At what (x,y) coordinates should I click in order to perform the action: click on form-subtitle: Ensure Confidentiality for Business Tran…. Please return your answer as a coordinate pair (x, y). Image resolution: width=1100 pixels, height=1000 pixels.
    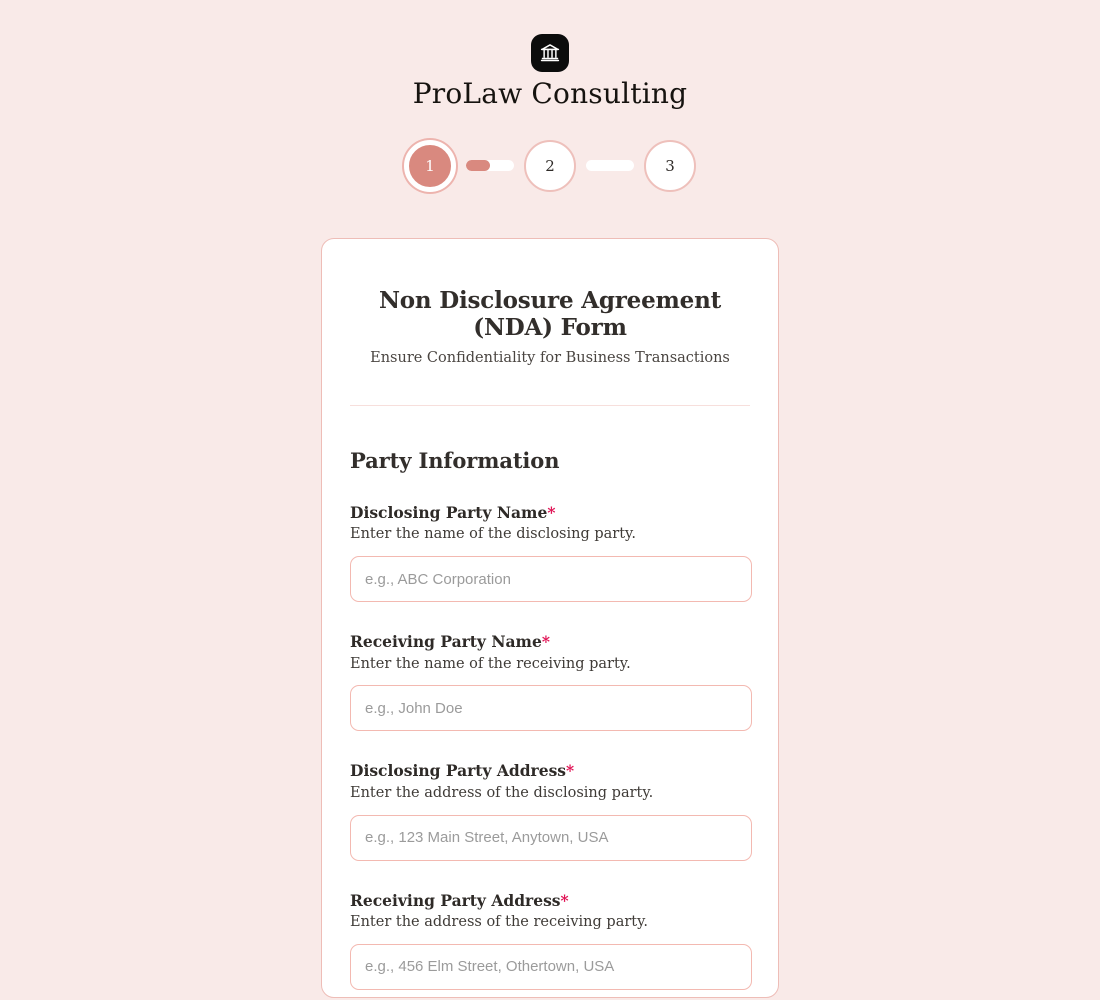
    Looking at the image, I should click on (550, 358).